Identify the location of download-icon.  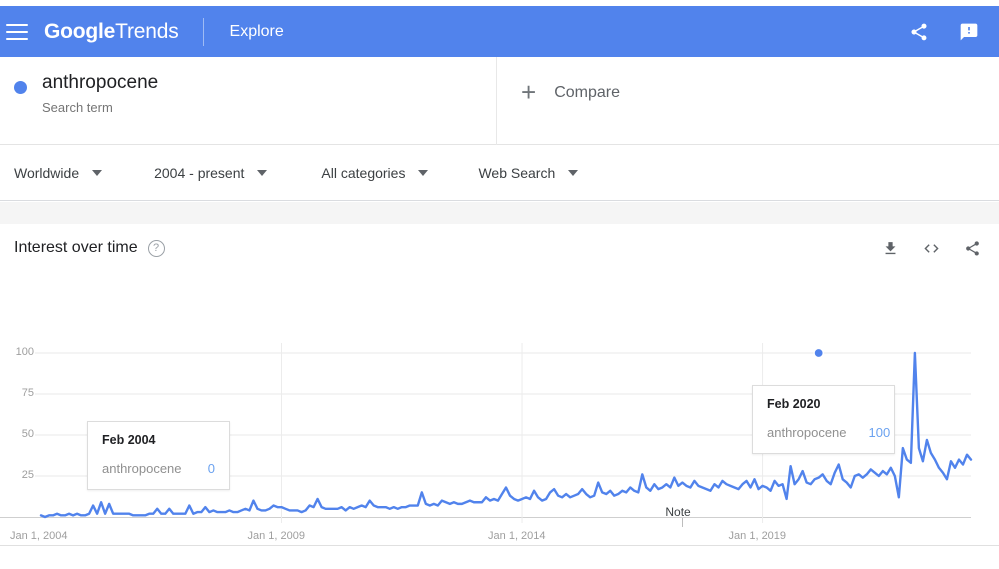
(890, 248).